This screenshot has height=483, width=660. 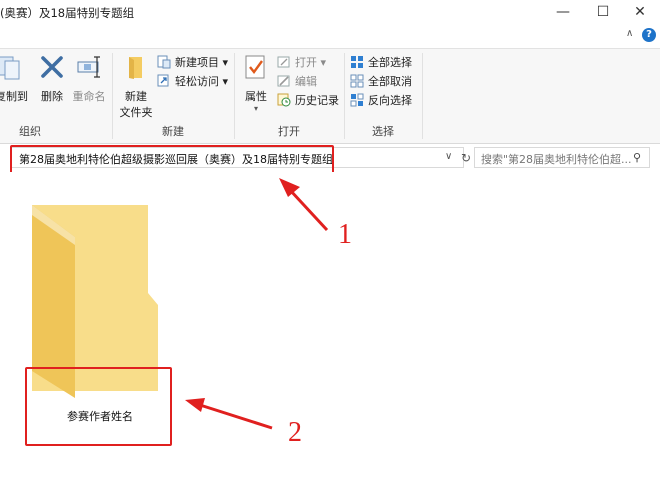 I want to click on open-label: 打开 ▾, so click(x=311, y=62).